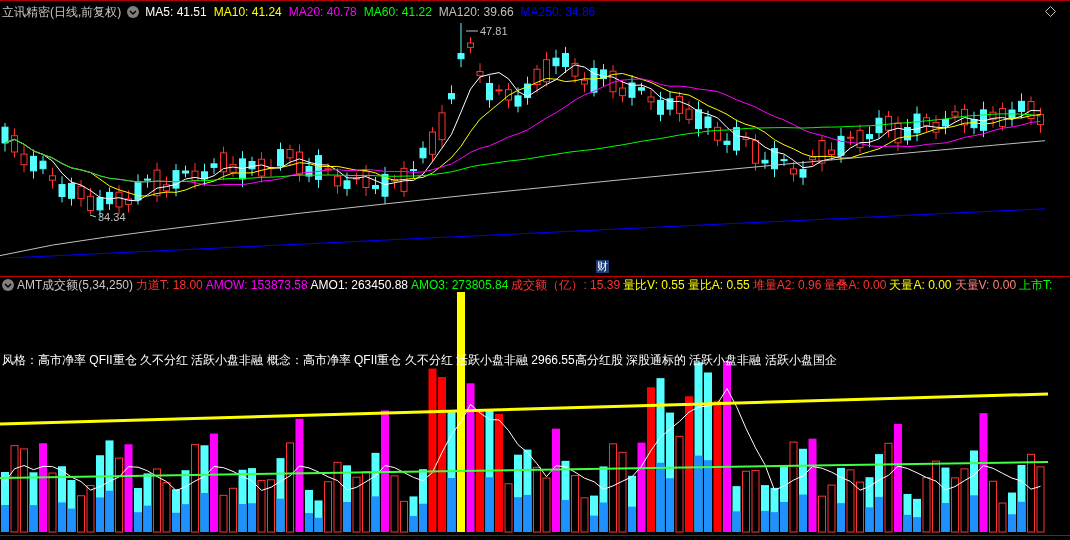 This screenshot has height=540, width=1070. What do you see at coordinates (920, 285) in the screenshot?
I see `indicator-value: 天量A: 0.00` at bounding box center [920, 285].